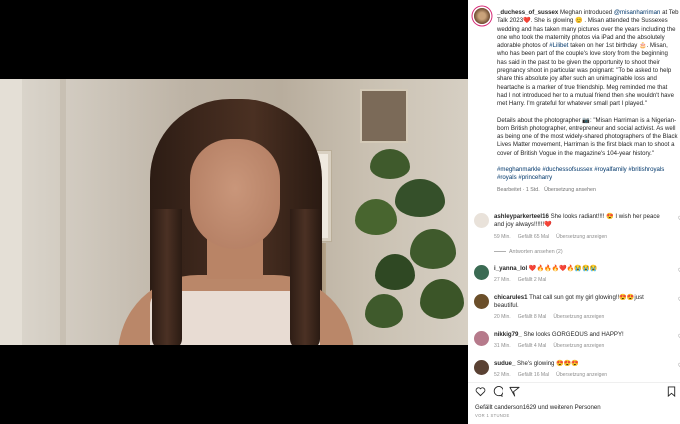  I want to click on comment-text: i_yanna_lol ❤️🔥🔥🔥❤️🔥😭😭😭, so click(578, 269).